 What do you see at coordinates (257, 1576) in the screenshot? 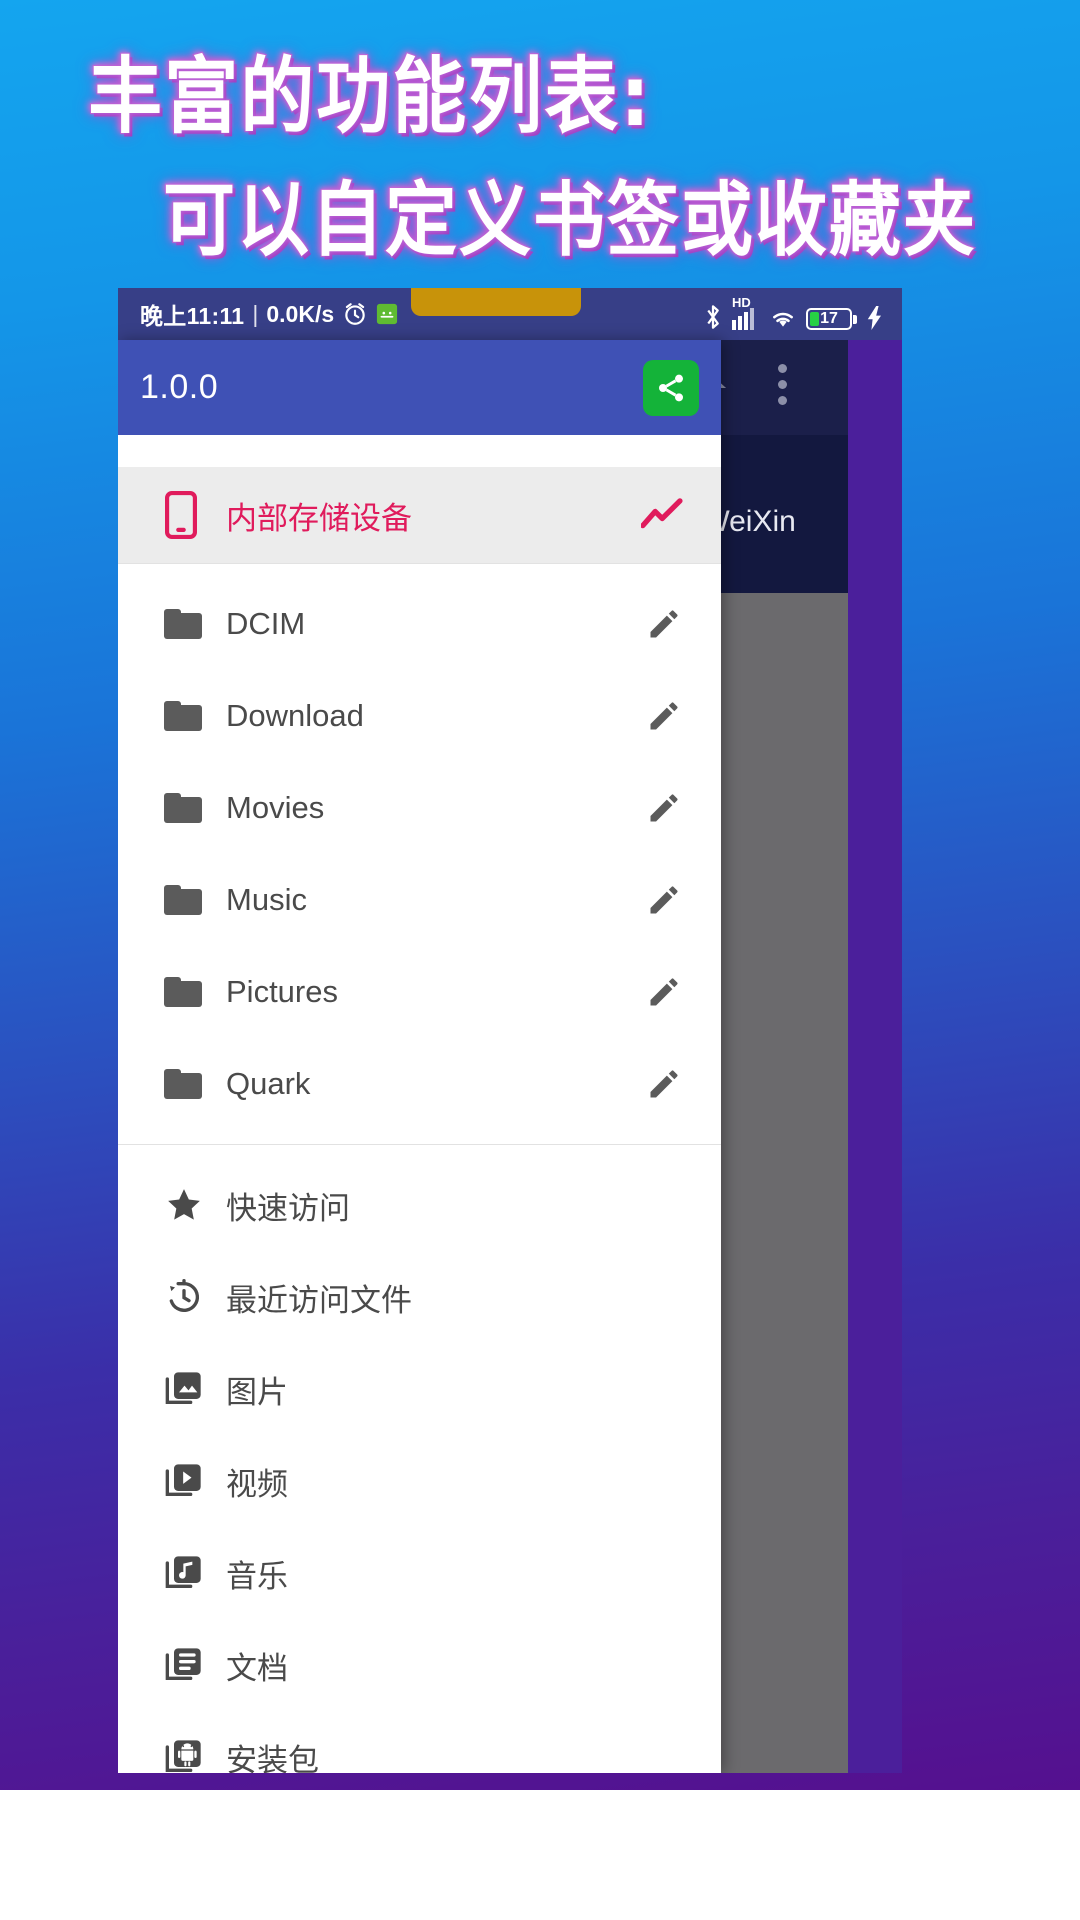
I see `shortcut-label: 音乐` at bounding box center [257, 1576].